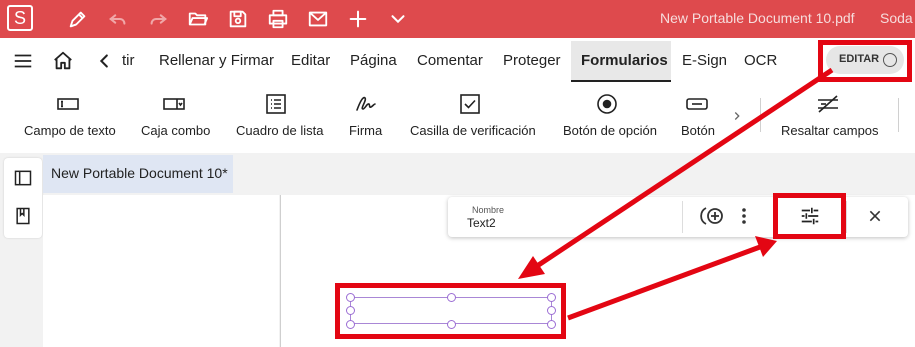 The height and width of the screenshot is (347, 915). I want to click on document-tab: New Portable Document 10*, so click(138, 174).